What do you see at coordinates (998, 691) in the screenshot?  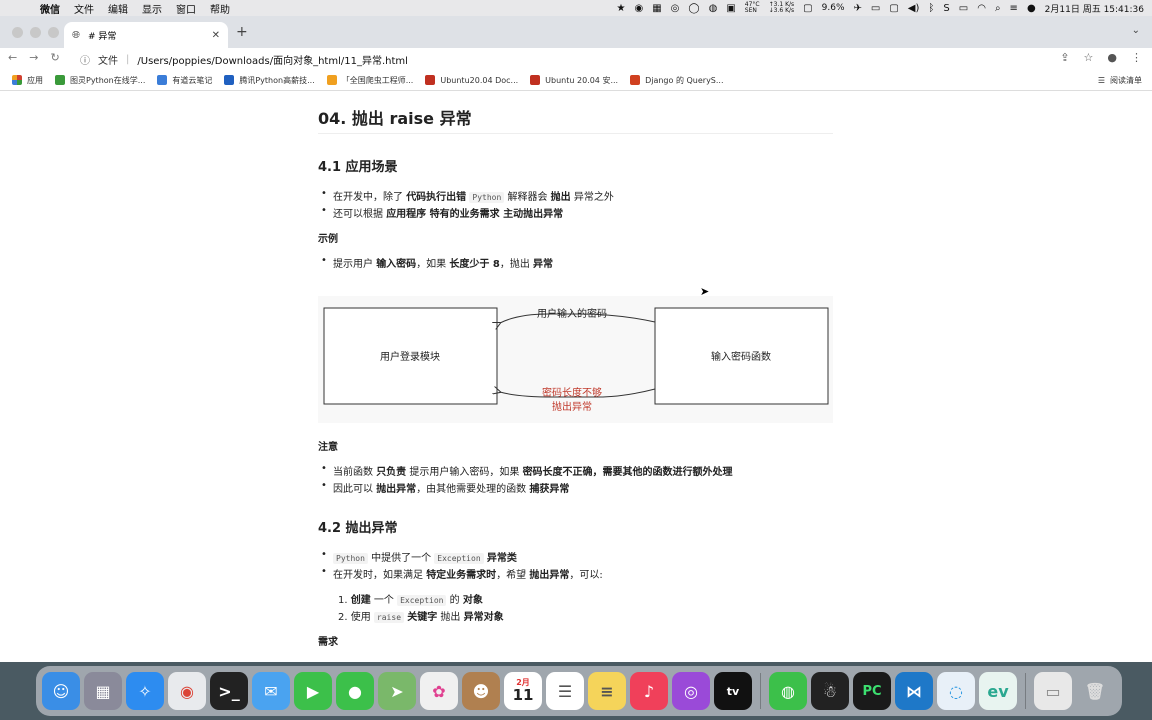 I see `ev-recorder-icon: ev` at bounding box center [998, 691].